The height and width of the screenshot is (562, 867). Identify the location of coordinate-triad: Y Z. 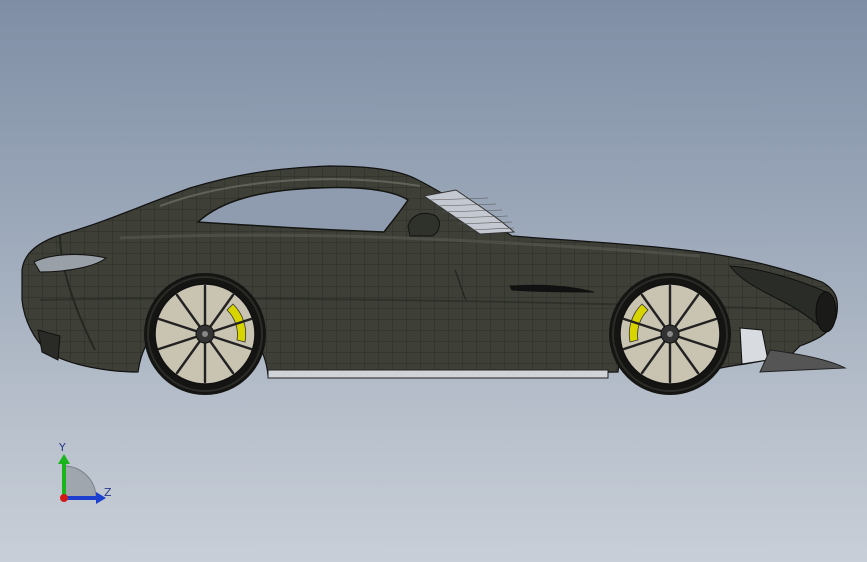
(85, 476).